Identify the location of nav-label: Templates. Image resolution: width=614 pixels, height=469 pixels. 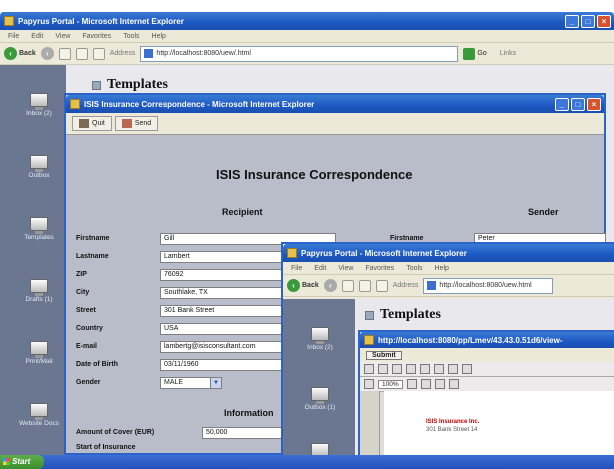
(39, 237).